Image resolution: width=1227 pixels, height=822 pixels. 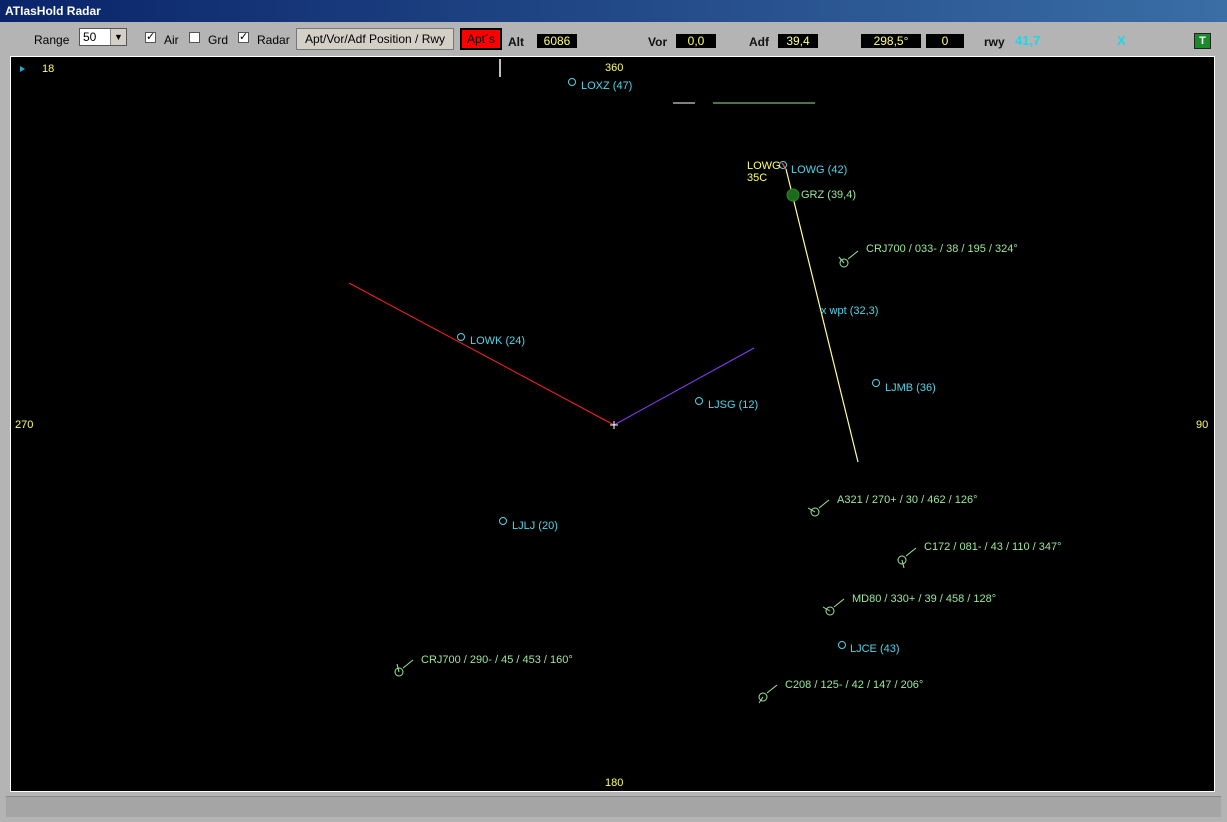 I want to click on window-title: ATIasHold Radar, so click(x=53, y=11).